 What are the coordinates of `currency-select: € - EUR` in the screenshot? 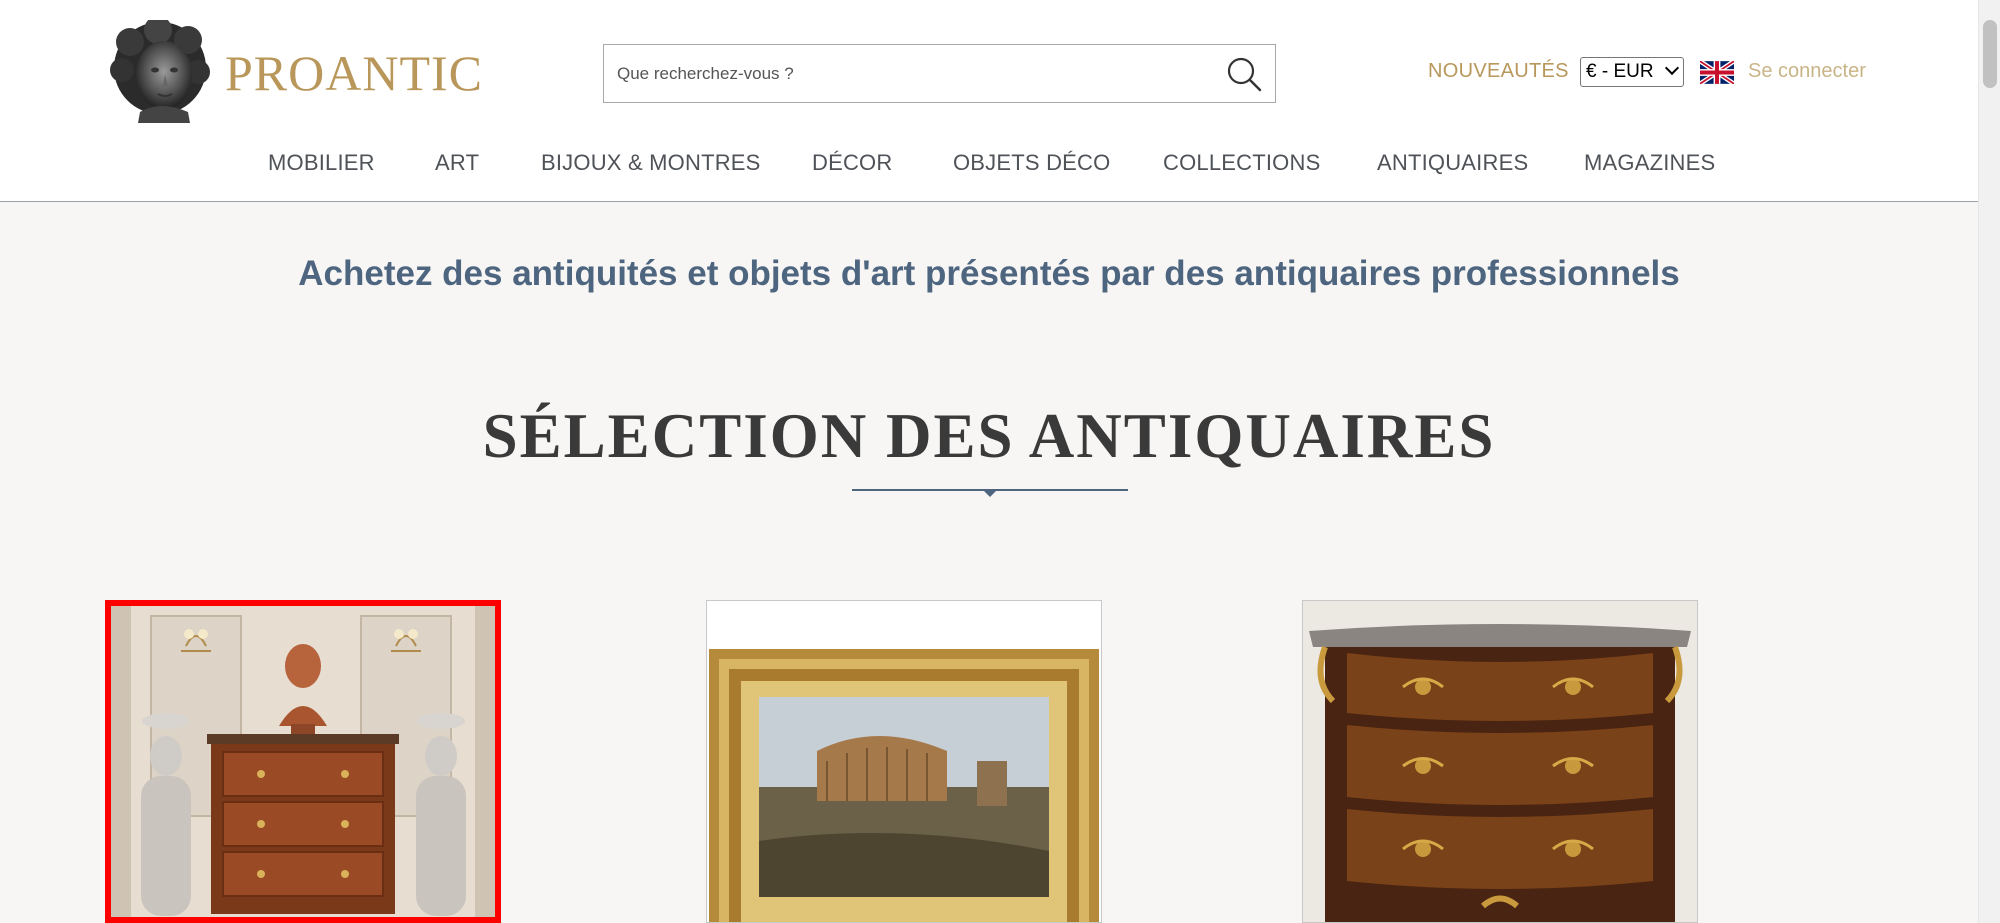 It's located at (1632, 72).